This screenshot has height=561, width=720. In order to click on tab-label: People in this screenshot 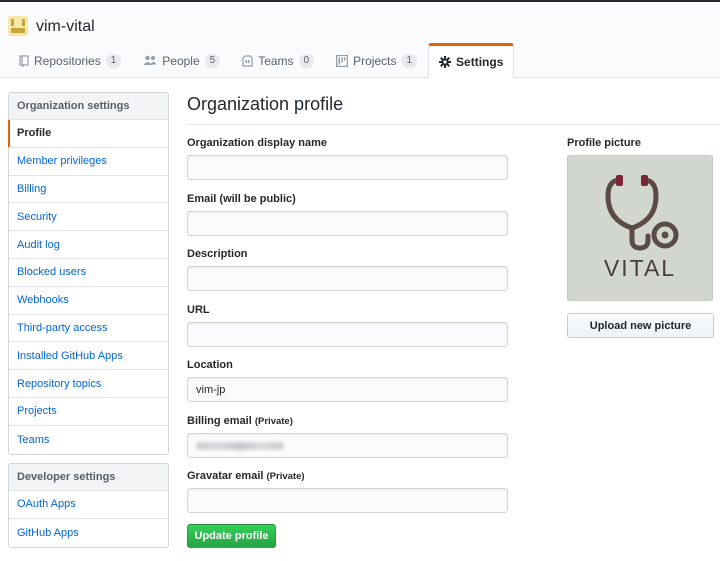, I will do `click(181, 60)`.